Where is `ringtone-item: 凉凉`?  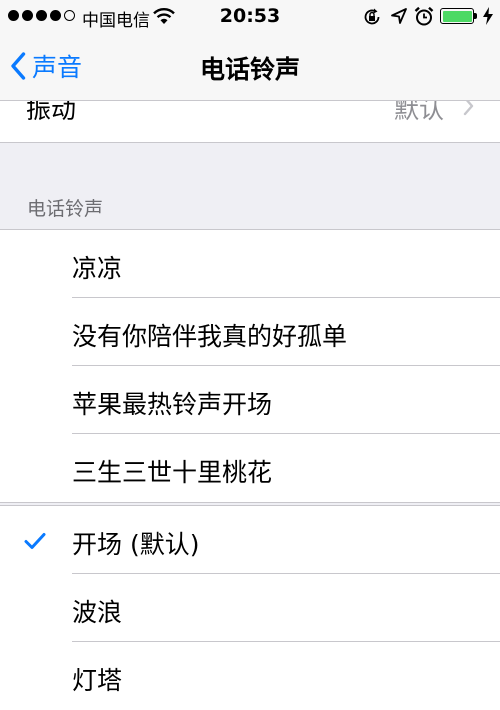 ringtone-item: 凉凉 is located at coordinates (250, 264).